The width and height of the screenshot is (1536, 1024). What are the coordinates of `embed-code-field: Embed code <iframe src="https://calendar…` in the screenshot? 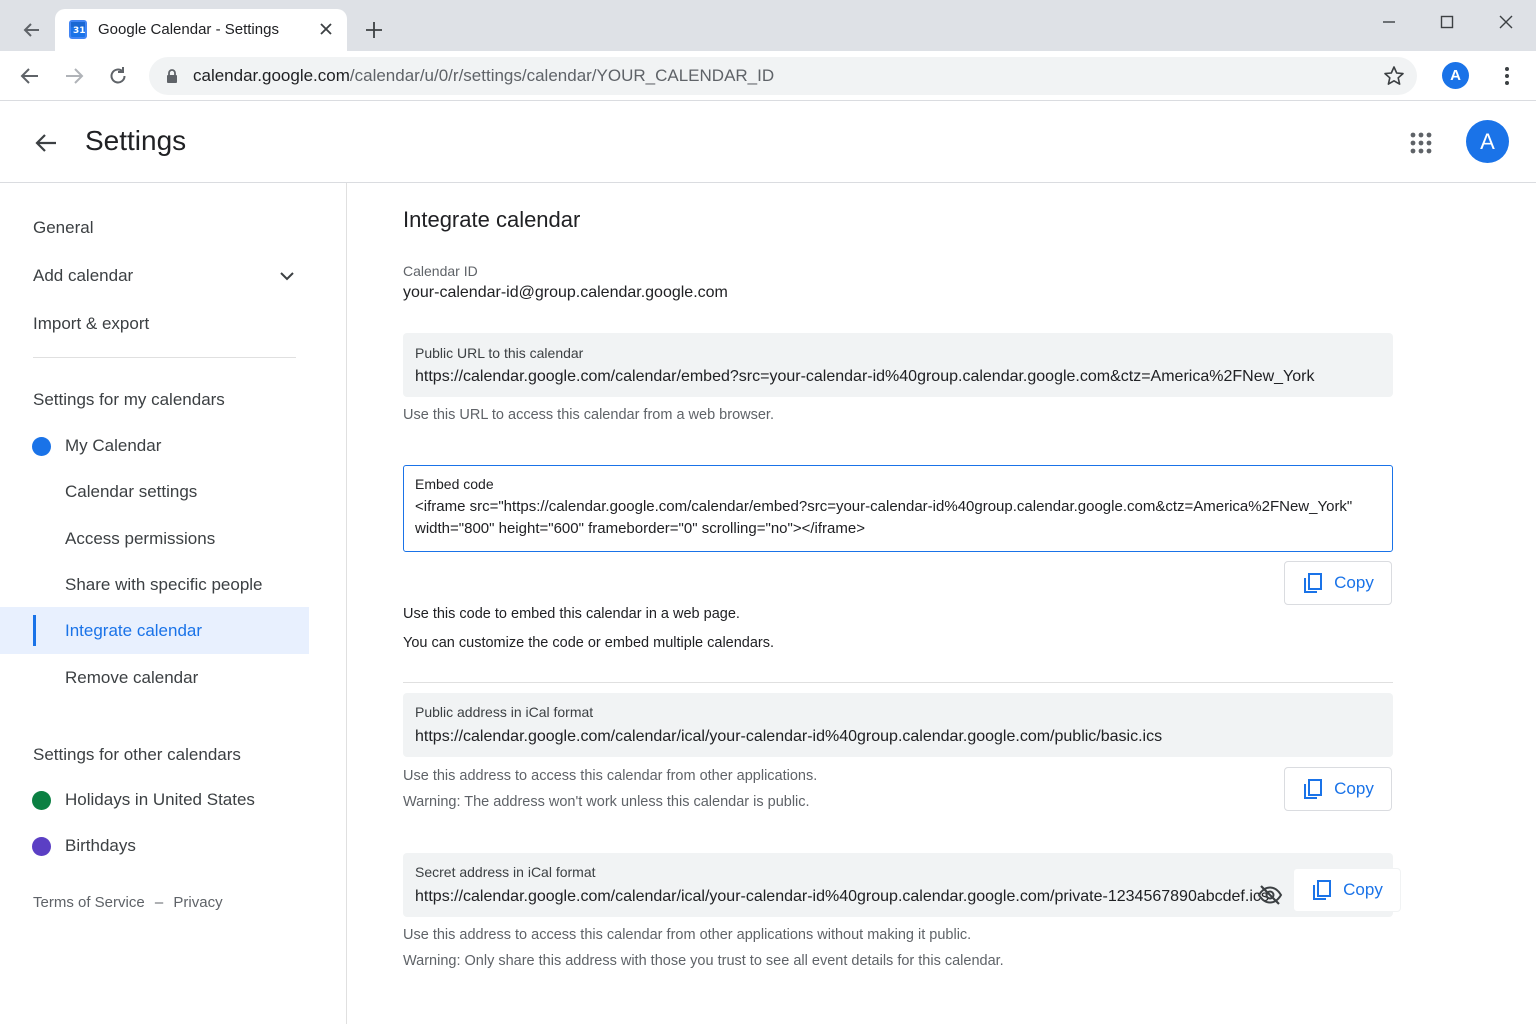 It's located at (898, 508).